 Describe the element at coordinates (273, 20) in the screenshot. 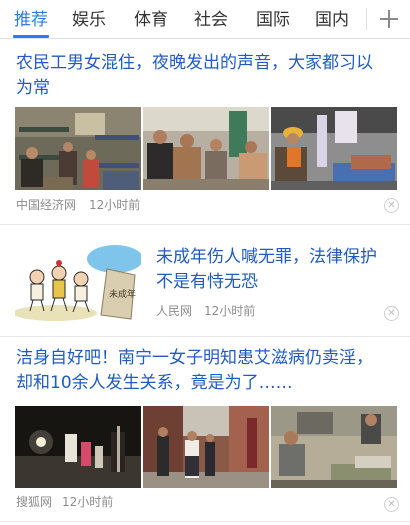

I see `tab-international: 国际` at that location.